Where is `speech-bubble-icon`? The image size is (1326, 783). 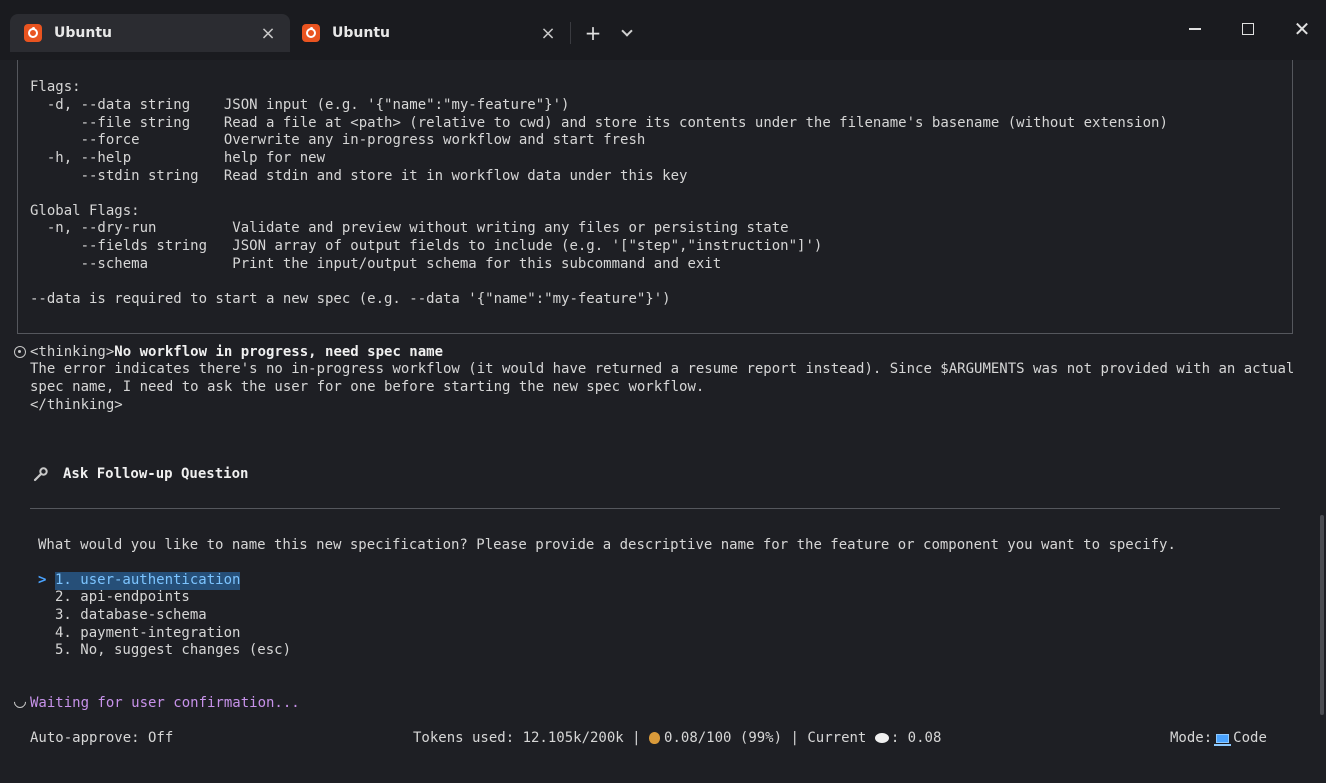 speech-bubble-icon is located at coordinates (881, 738).